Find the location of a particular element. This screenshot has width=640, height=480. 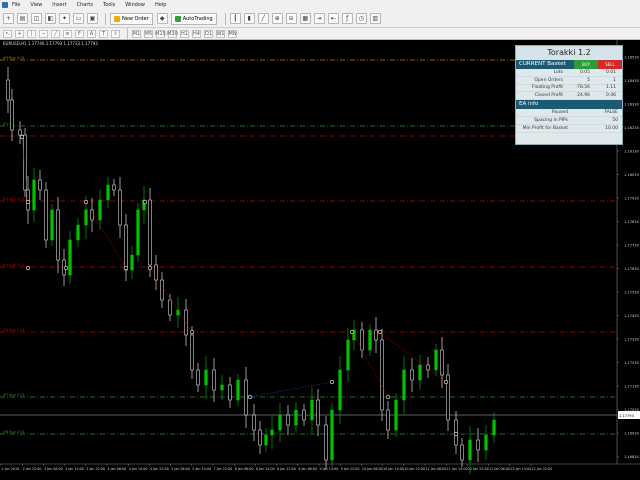

equidistant-channel-icon: ≡ is located at coordinates (67, 33).